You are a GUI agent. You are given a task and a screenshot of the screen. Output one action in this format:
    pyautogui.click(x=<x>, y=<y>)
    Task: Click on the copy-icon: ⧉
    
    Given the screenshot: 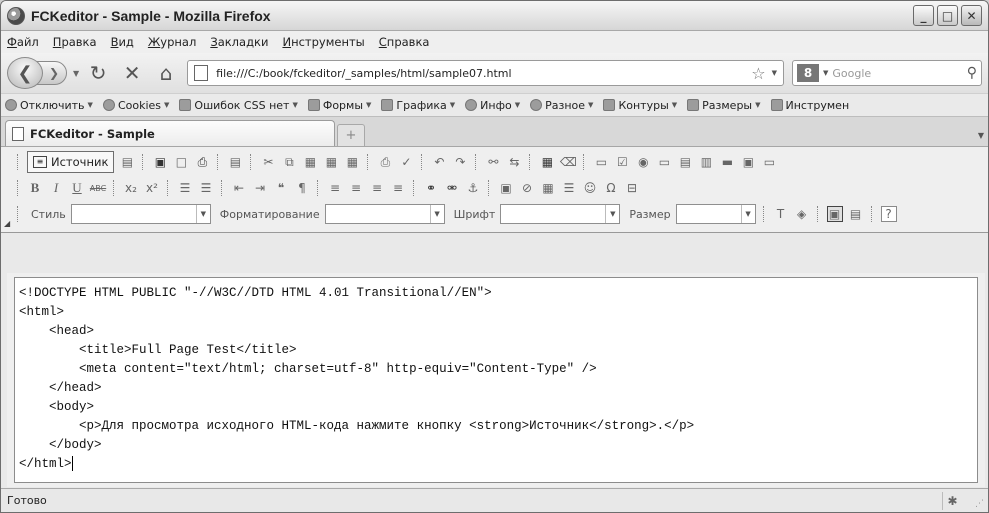 What is the action you would take?
    pyautogui.click(x=289, y=162)
    